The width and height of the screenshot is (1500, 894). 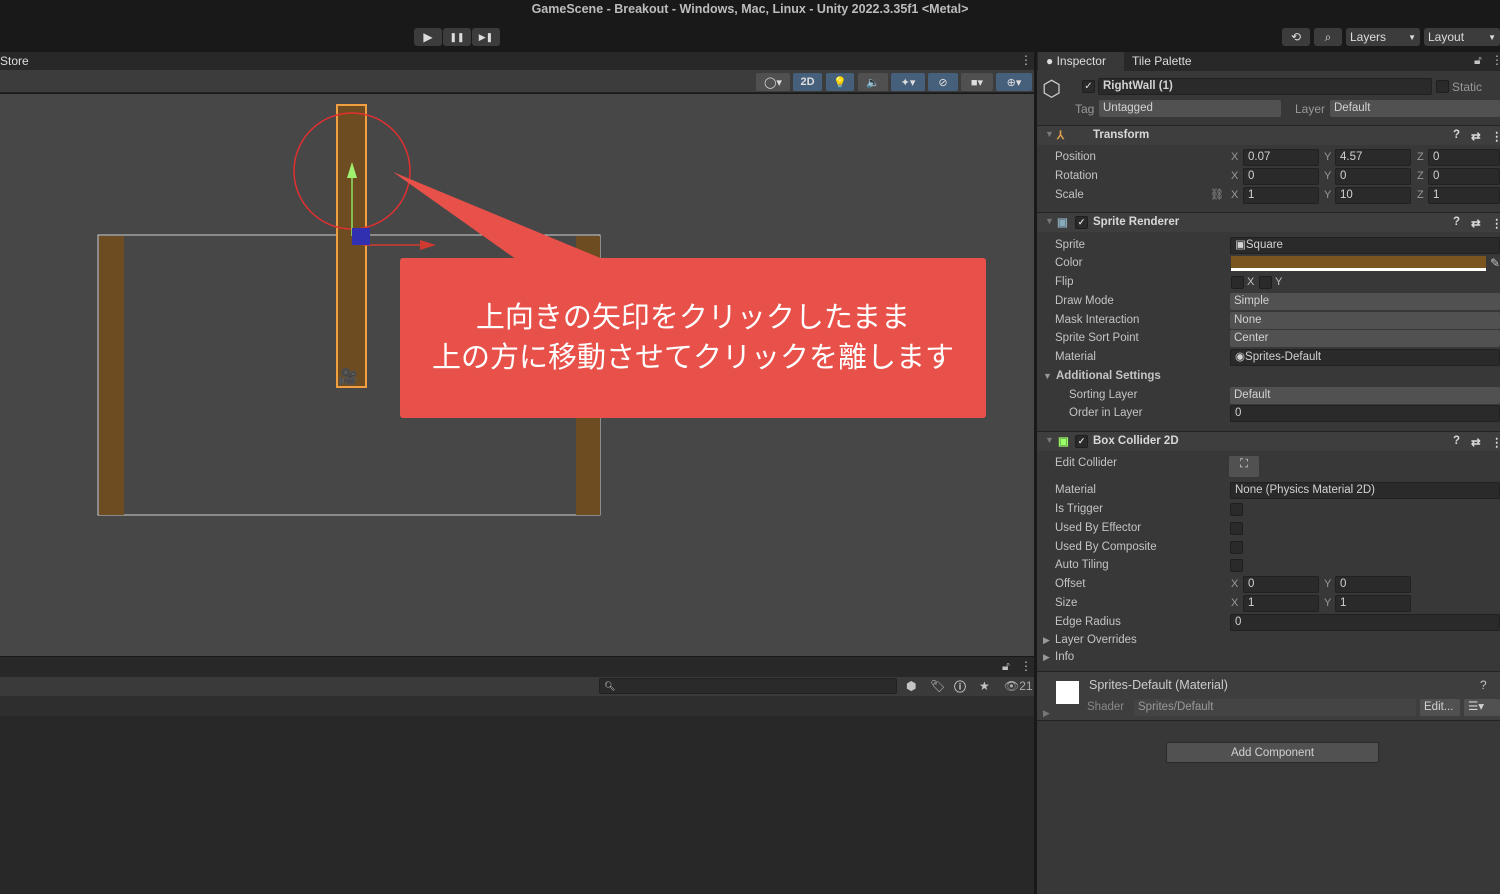 What do you see at coordinates (1108, 376) in the screenshot?
I see `additional-settings-foldout: Additional Settings` at bounding box center [1108, 376].